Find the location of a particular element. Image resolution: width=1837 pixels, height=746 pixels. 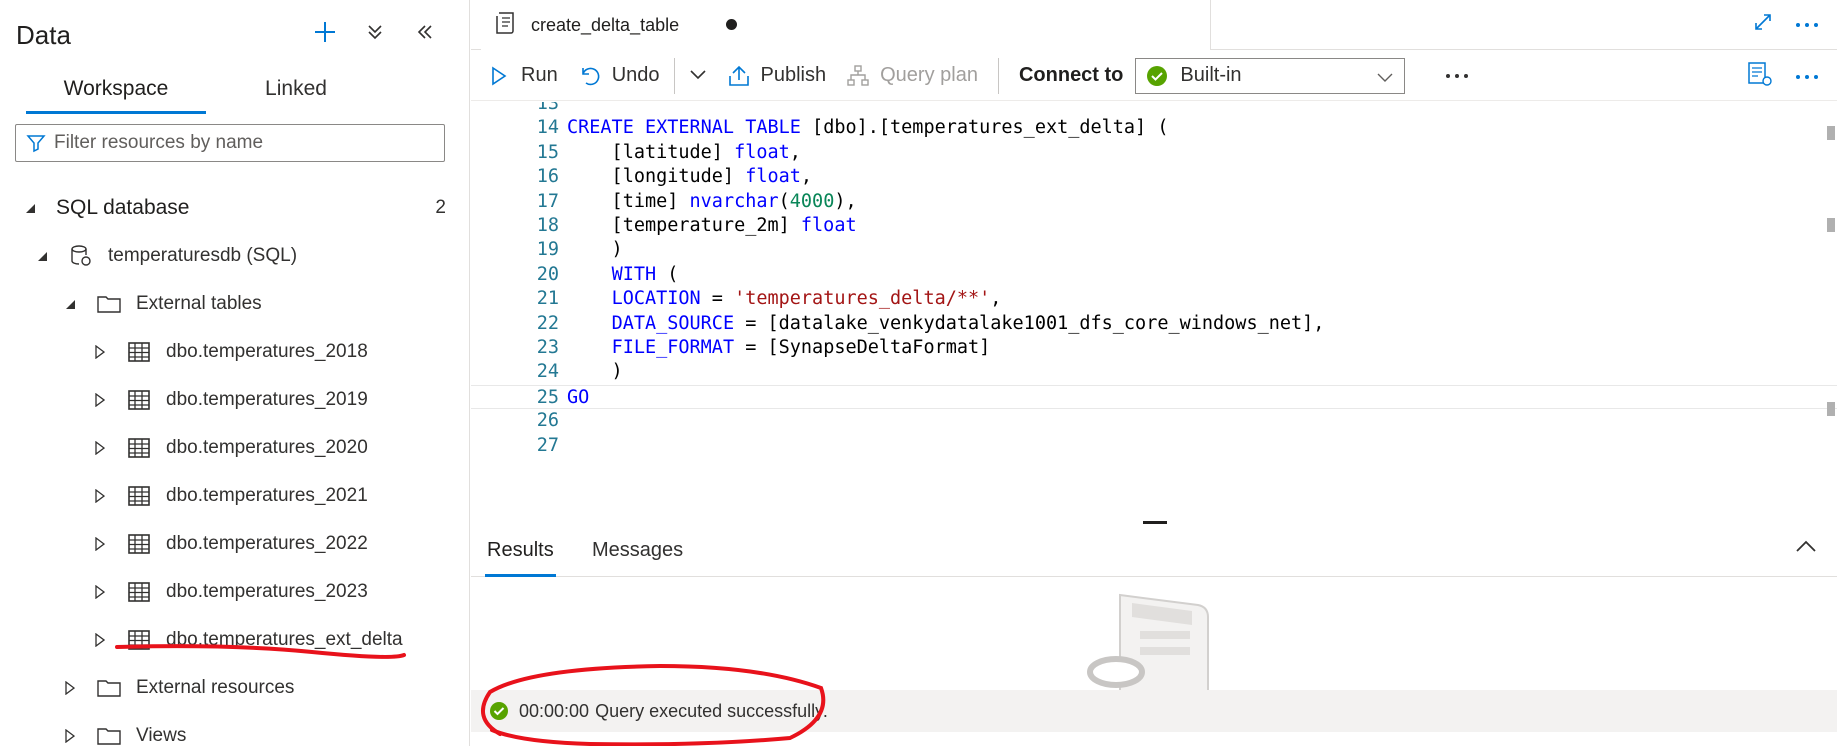

tree-item-external-tables: External tables is located at coordinates (234, 304).